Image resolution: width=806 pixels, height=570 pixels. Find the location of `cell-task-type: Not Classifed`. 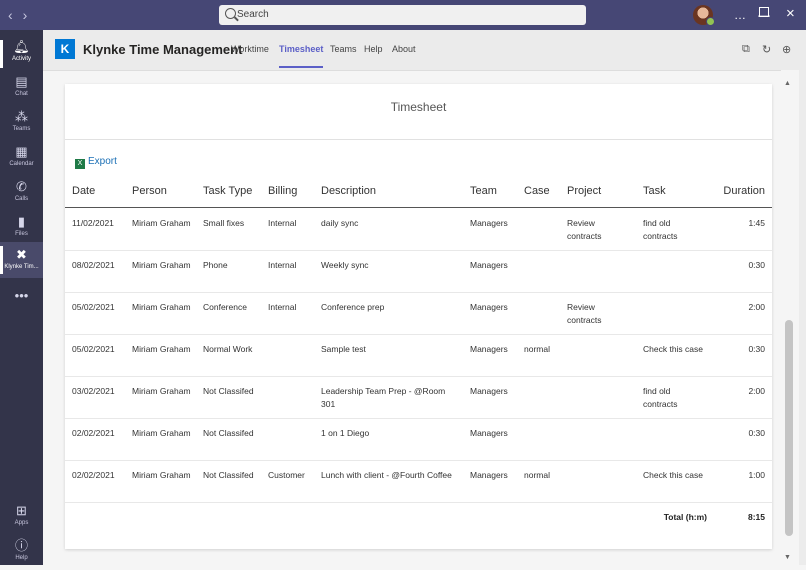

cell-task-type: Not Classifed is located at coordinates (228, 475).